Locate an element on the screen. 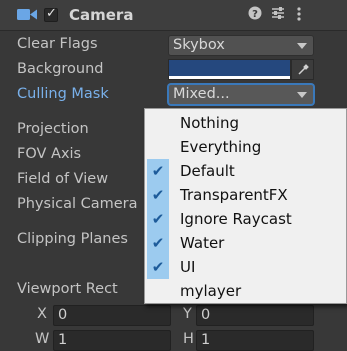 The width and height of the screenshot is (347, 351). clipping-planes-label: Clipping Planes is located at coordinates (72, 239).